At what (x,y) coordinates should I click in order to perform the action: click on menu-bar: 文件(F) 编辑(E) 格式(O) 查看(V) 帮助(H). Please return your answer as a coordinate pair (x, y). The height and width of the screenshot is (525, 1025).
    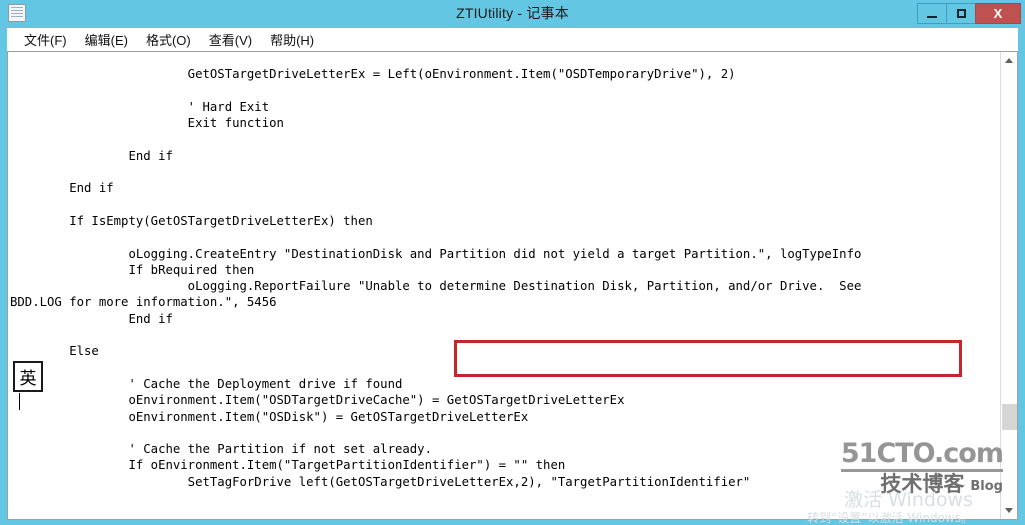
    Looking at the image, I should click on (512, 39).